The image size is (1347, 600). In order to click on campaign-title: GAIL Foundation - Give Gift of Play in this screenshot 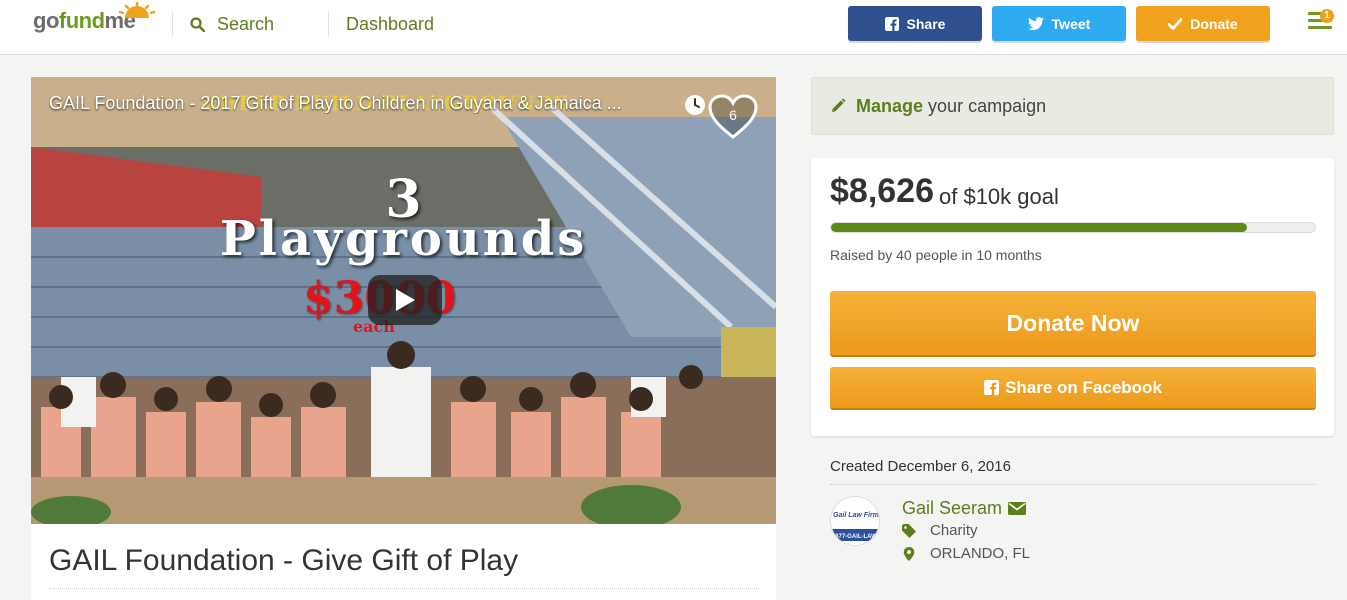, I will do `click(284, 560)`.